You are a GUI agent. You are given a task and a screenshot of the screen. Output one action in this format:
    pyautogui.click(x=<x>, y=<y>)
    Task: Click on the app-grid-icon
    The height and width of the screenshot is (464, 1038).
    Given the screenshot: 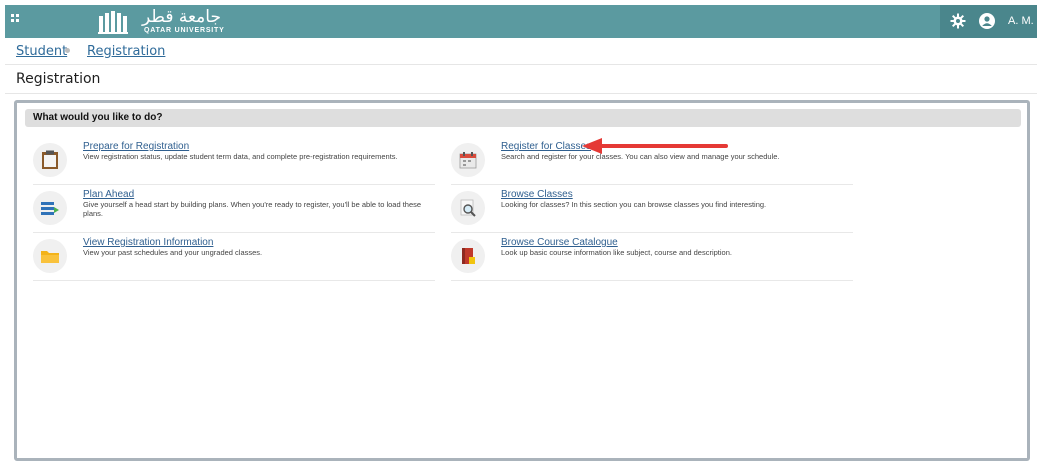 What is the action you would take?
    pyautogui.click(x=18, y=21)
    